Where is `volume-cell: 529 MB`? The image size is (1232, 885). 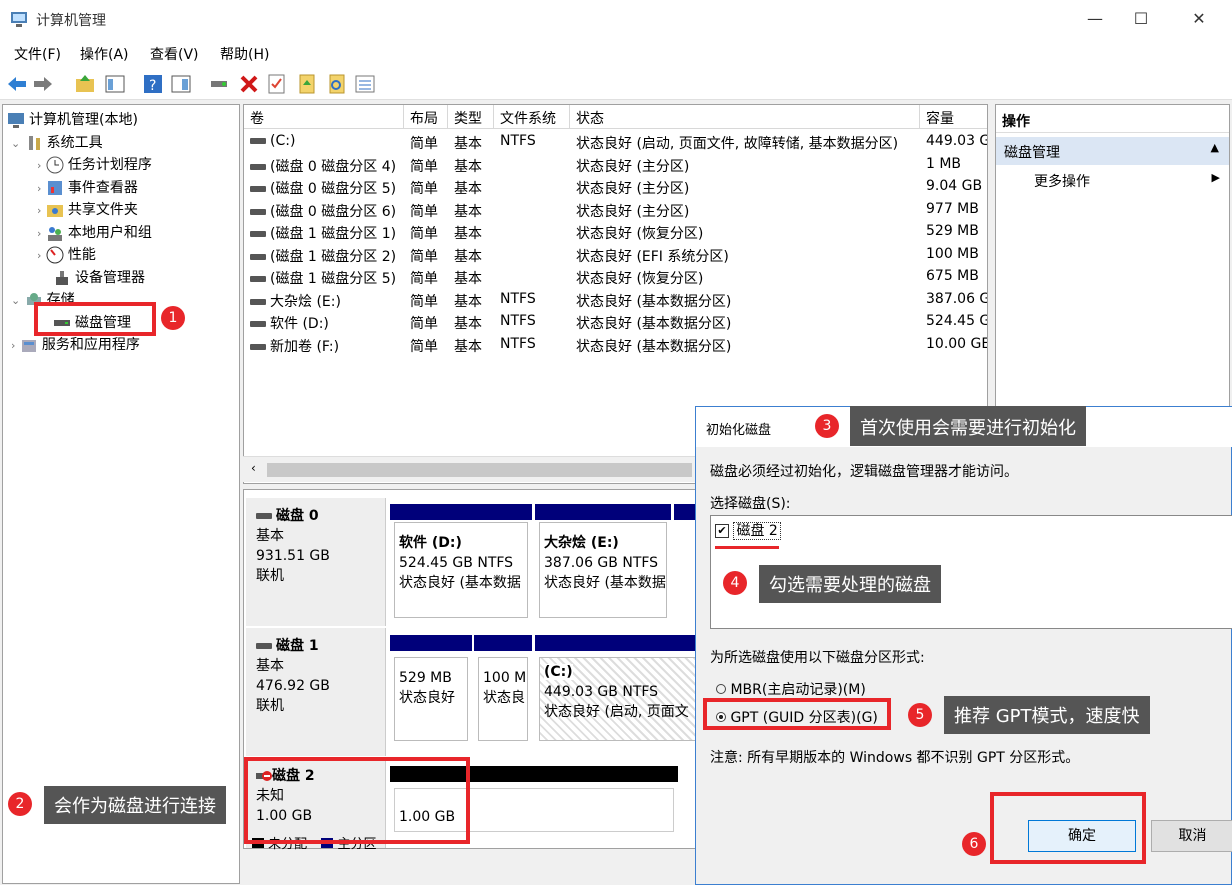 volume-cell: 529 MB is located at coordinates (952, 231).